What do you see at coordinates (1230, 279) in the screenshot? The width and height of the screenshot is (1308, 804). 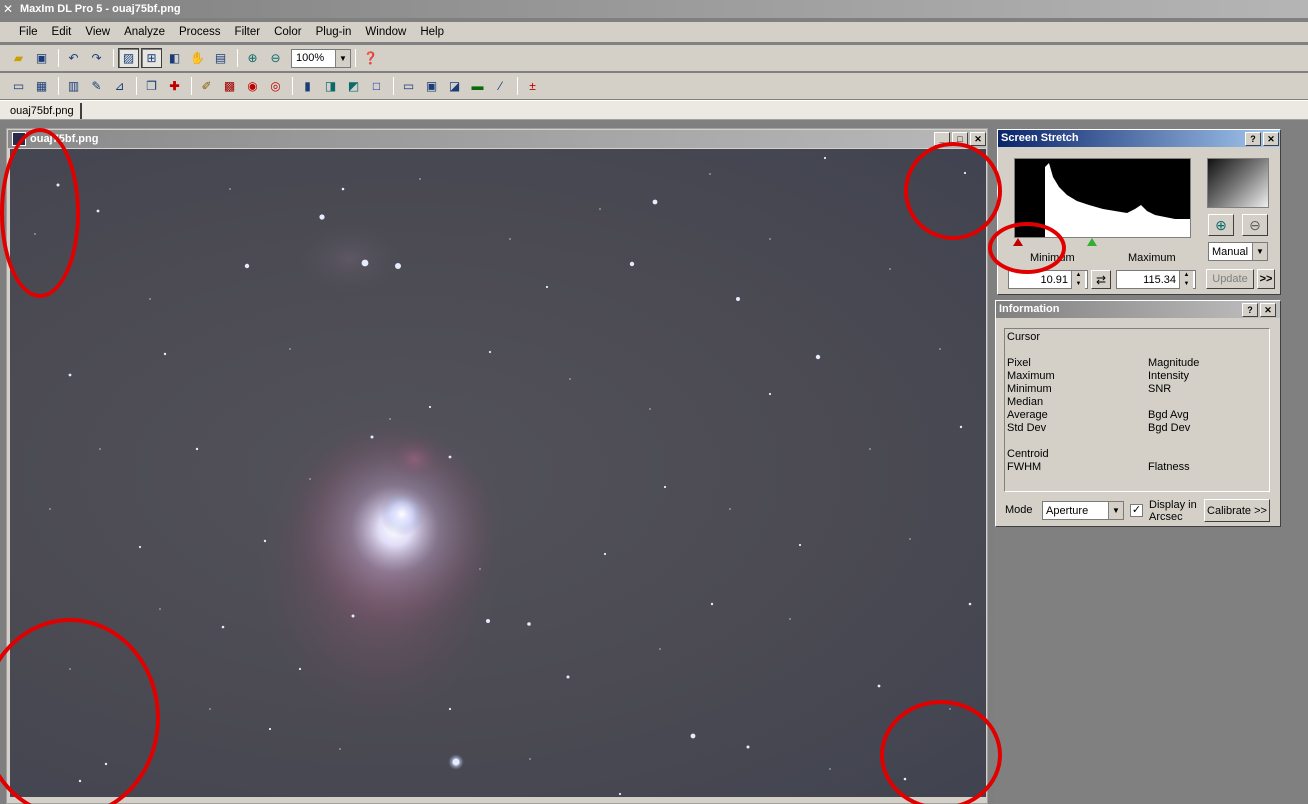 I see `update-button: Update` at bounding box center [1230, 279].